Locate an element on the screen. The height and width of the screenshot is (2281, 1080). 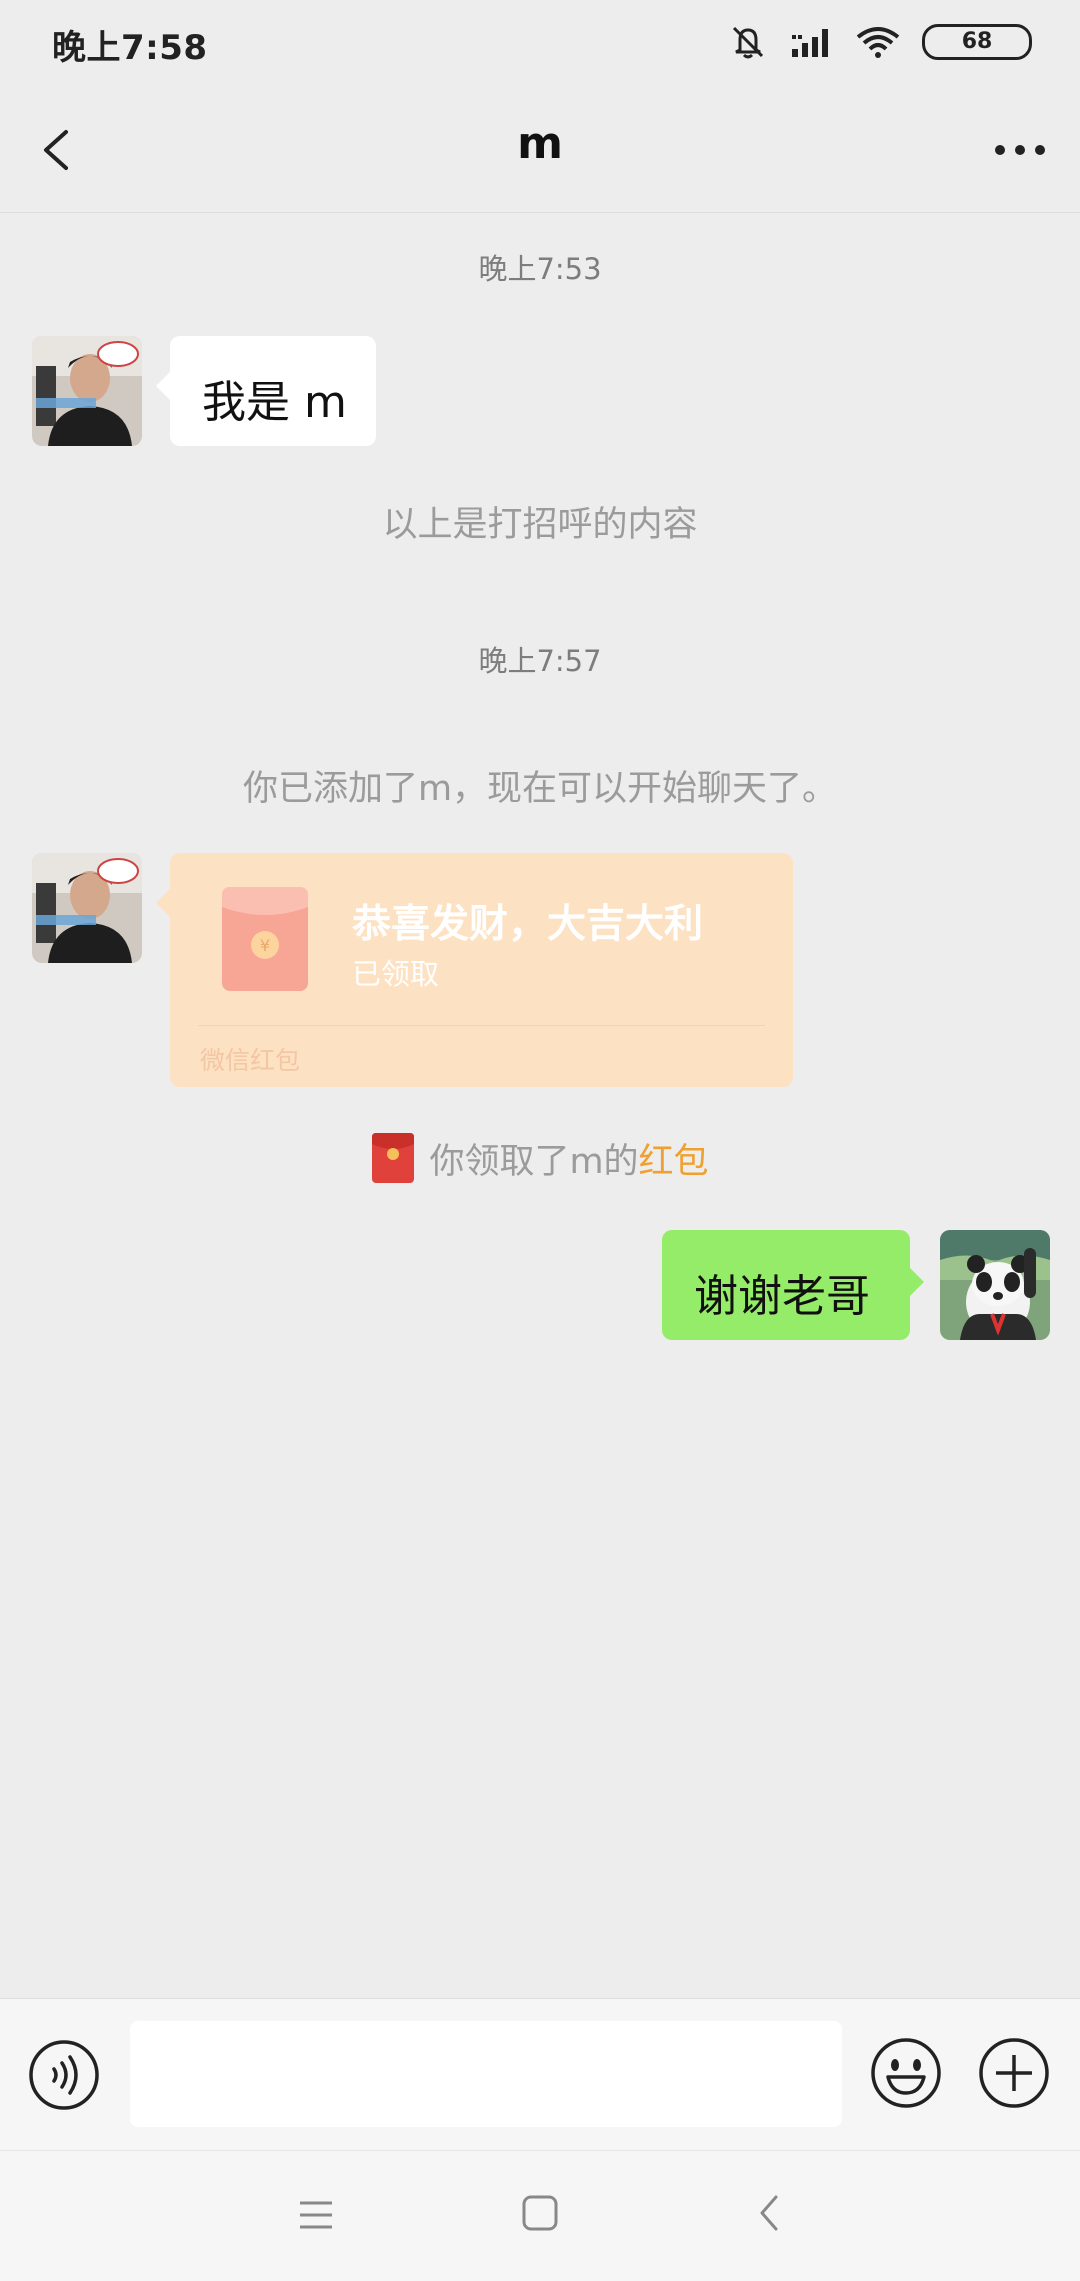
greeting-note: 以上是打招呼的内容 is located at coordinates (540, 525).